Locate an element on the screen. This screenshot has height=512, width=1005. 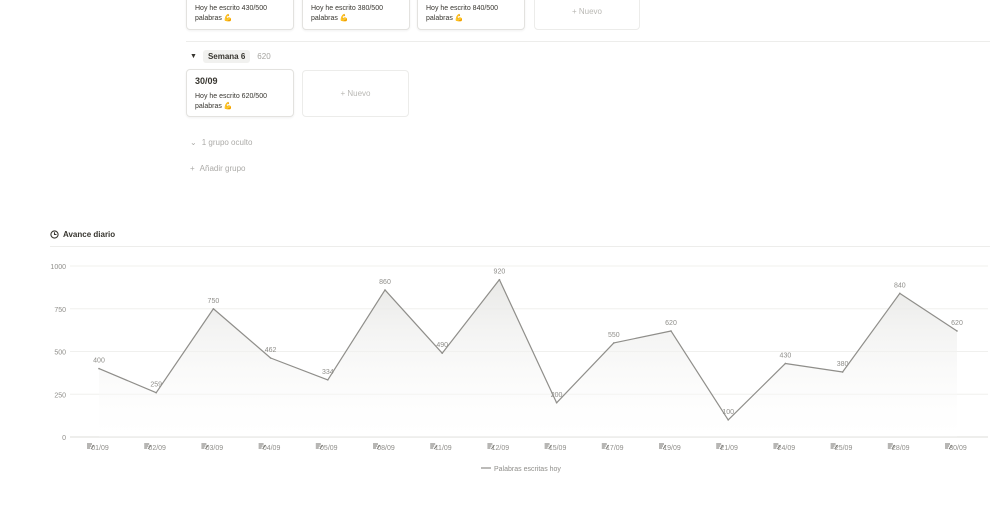
x-tick: 21/09 is located at coordinates (727, 447).